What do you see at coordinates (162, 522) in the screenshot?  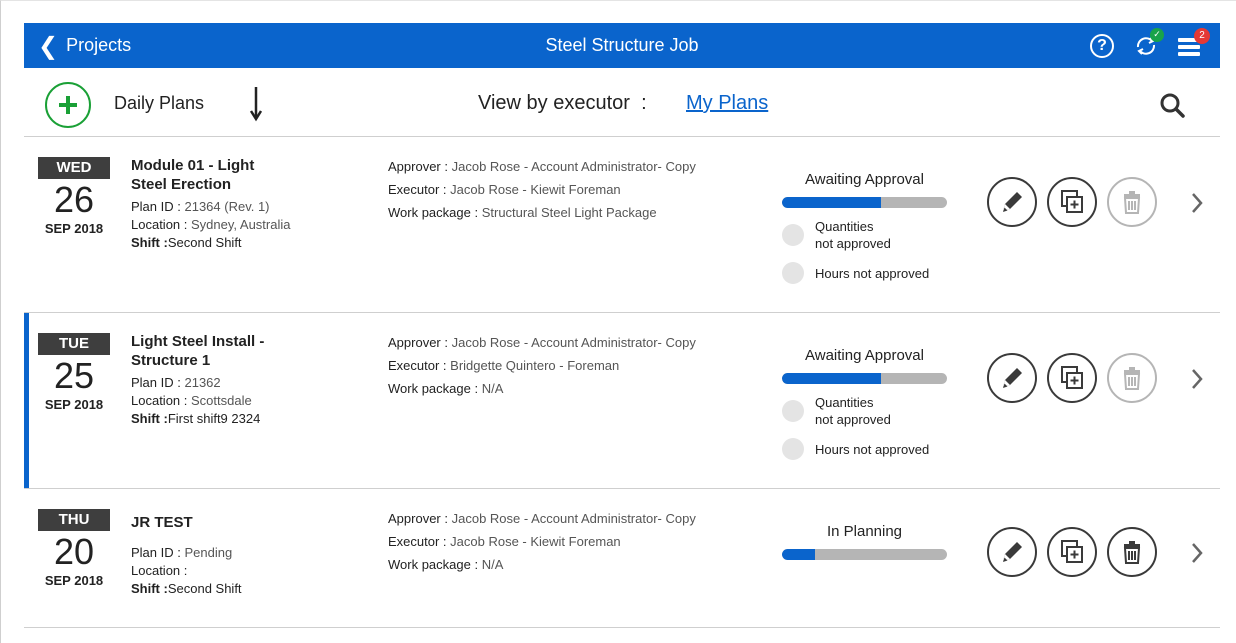 I see `plan-title: JR TEST` at bounding box center [162, 522].